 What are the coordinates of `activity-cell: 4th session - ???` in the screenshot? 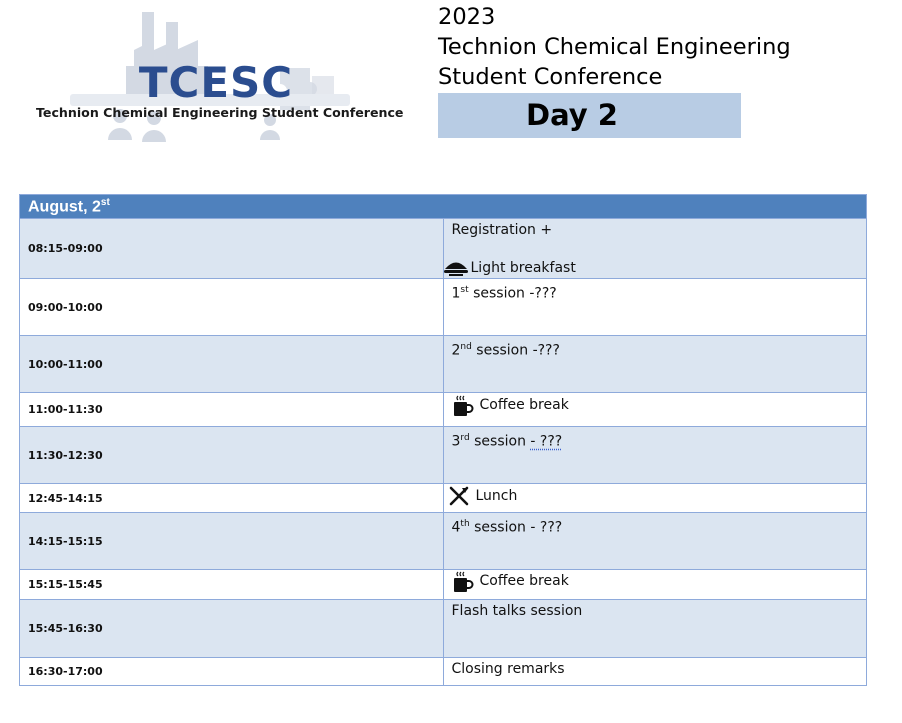 It's located at (654, 541).